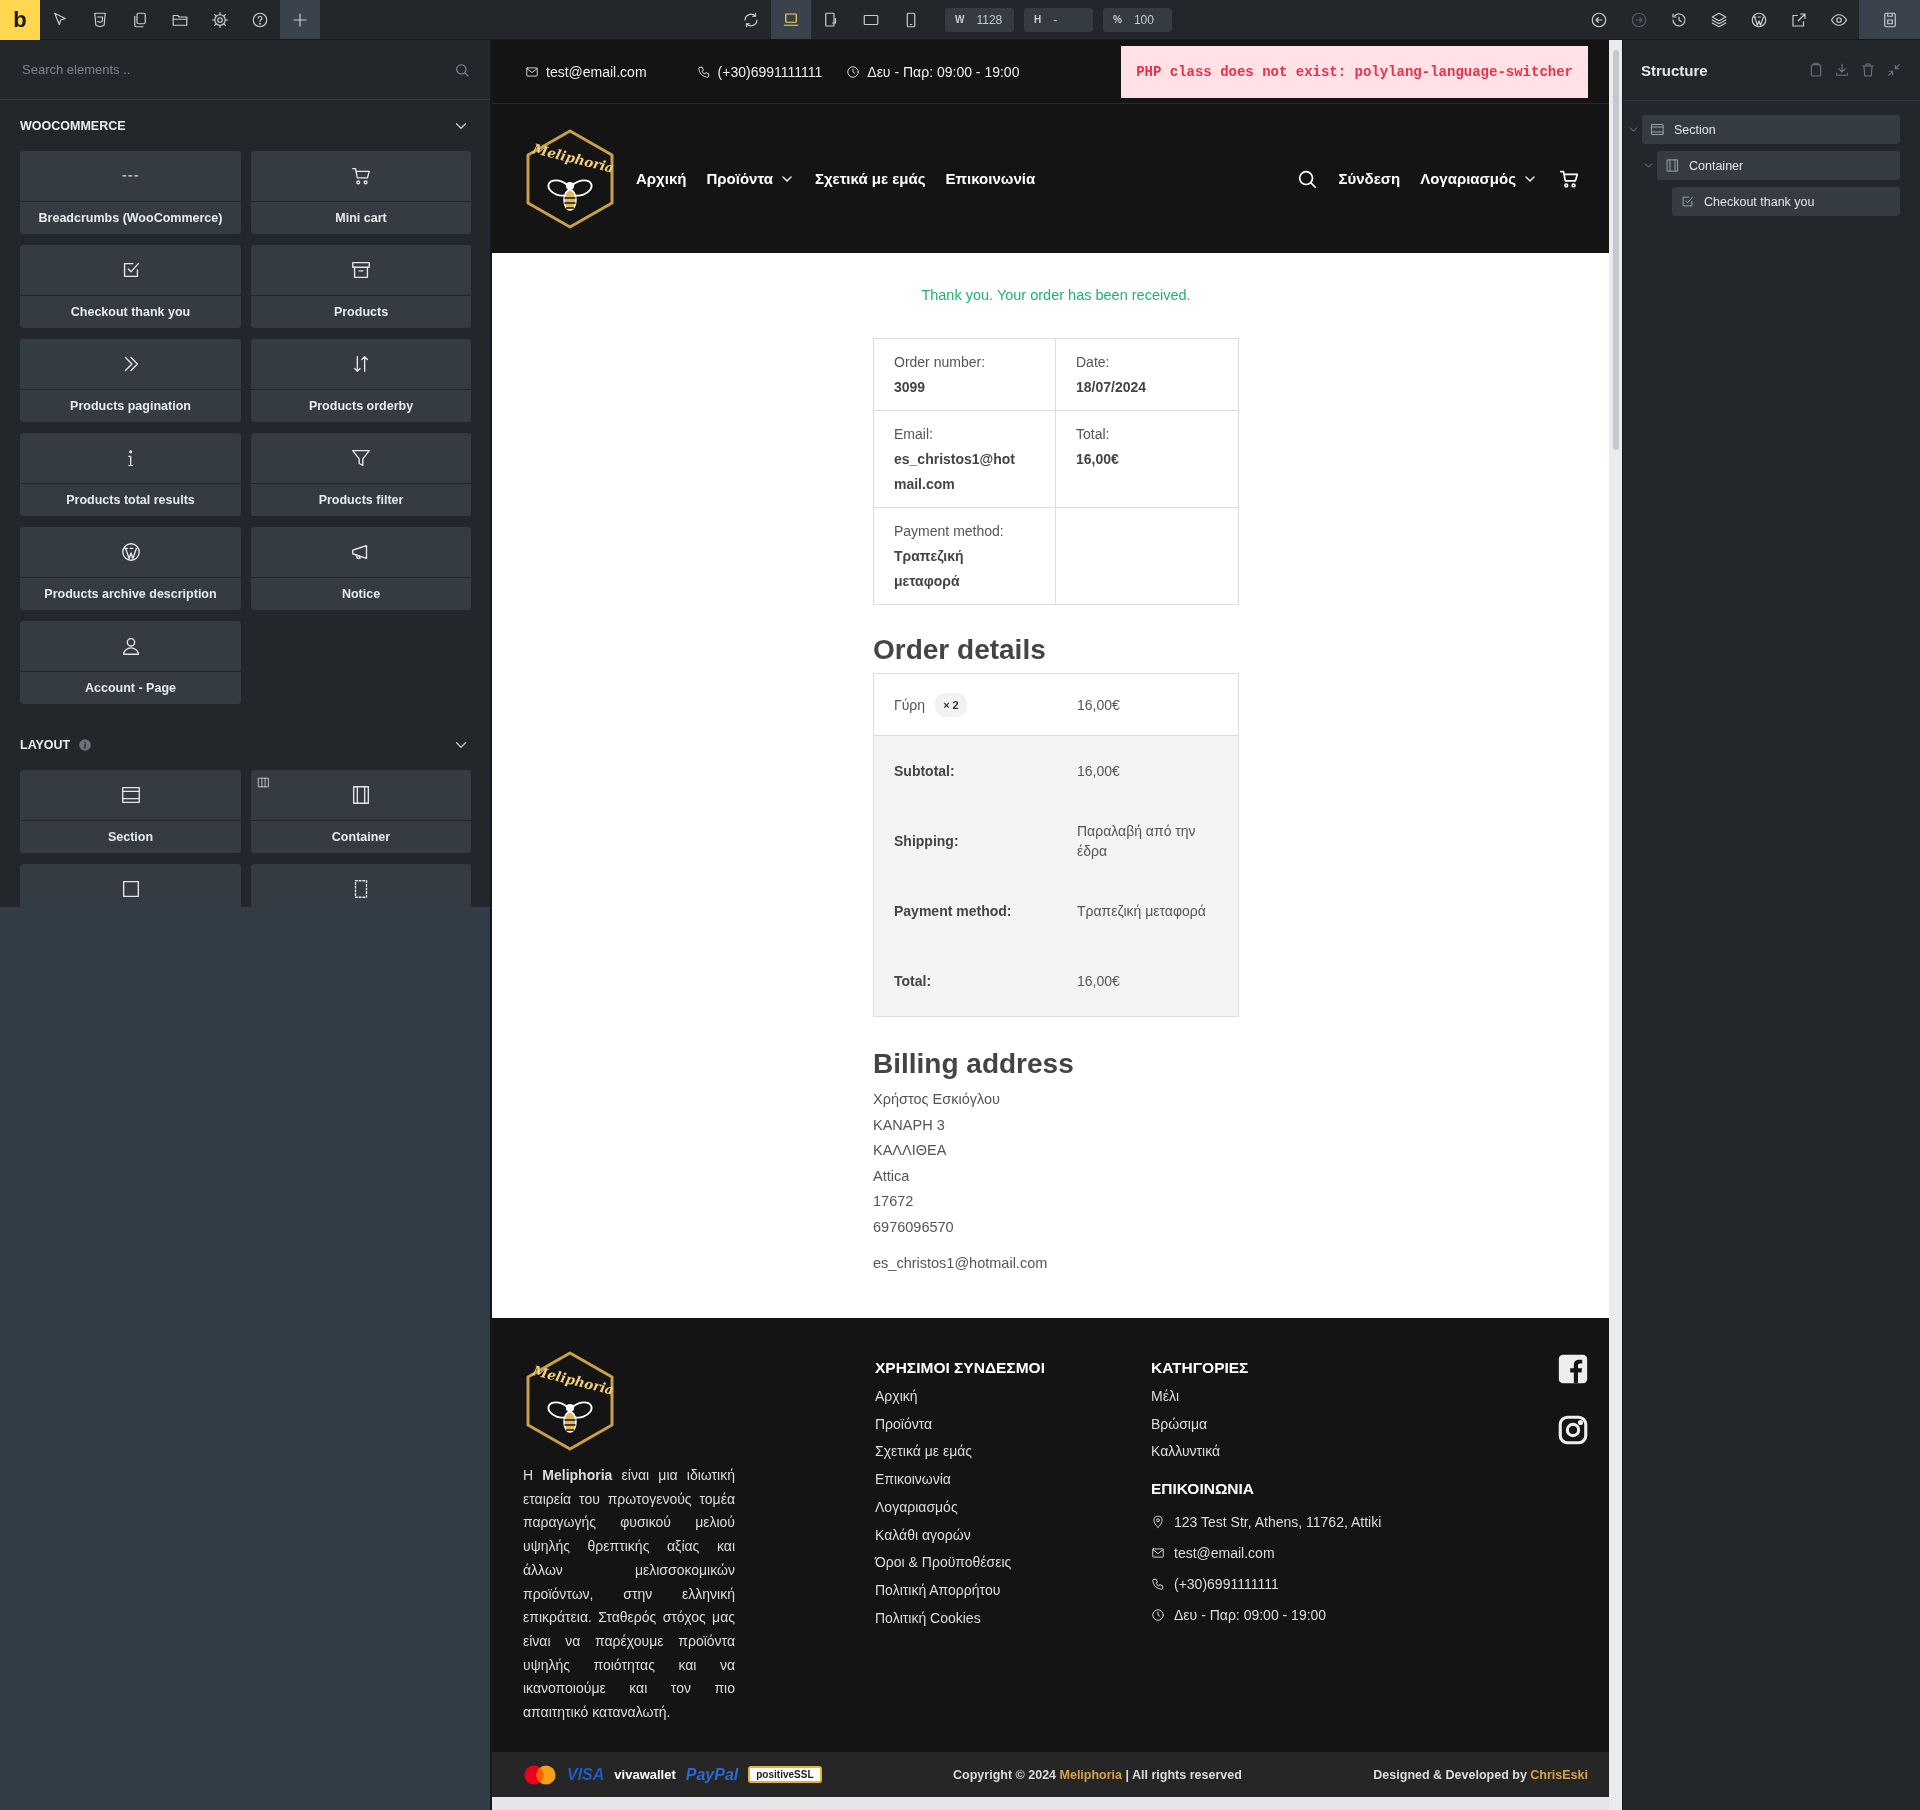  I want to click on tree-item: Section, so click(1771, 129).